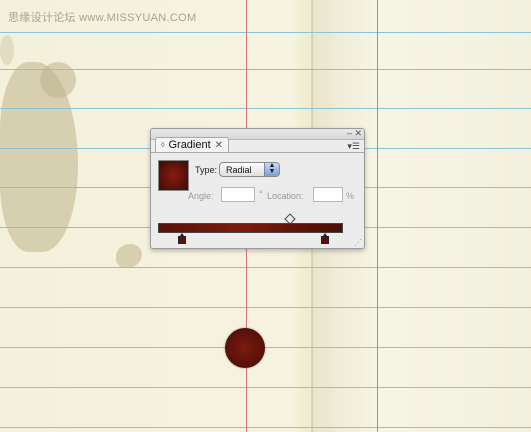 The height and width of the screenshot is (432, 531). What do you see at coordinates (271, 169) in the screenshot?
I see `select-stepper-icon: ▲ ▼` at bounding box center [271, 169].